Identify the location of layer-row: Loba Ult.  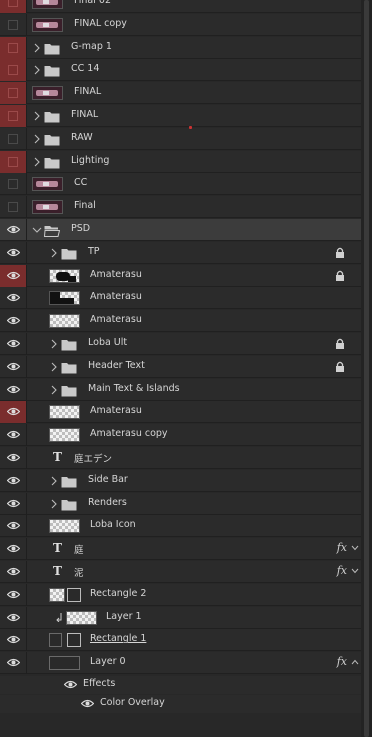
(180, 344).